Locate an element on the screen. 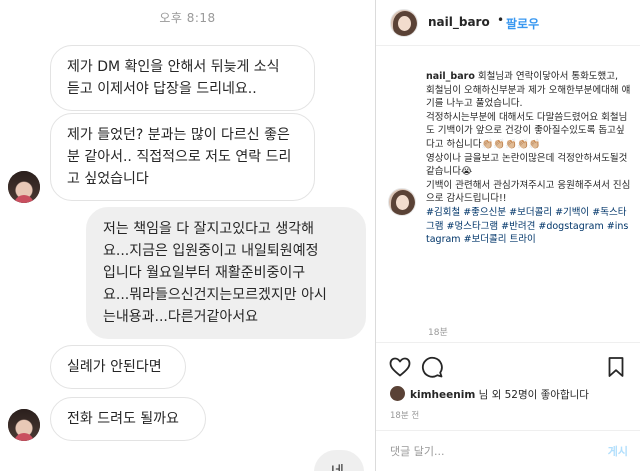 Image resolution: width=640 pixels, height=471 pixels. post-actions: kimheenim 님 외 52명이 좋아합니다 18분 전 is located at coordinates (508, 386).